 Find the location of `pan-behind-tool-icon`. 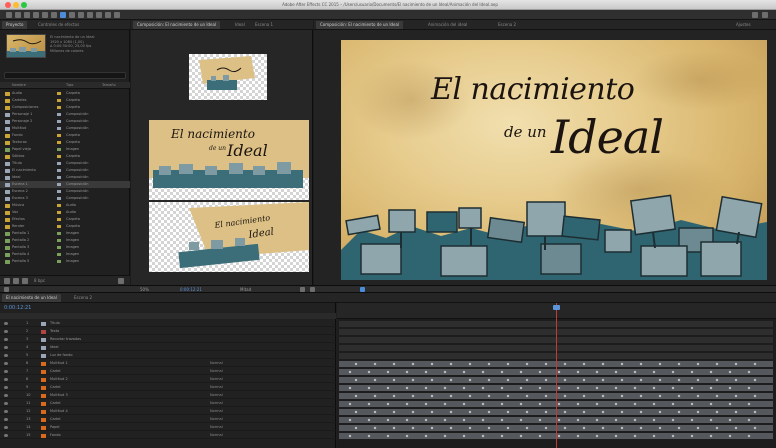

pan-behind-tool-icon is located at coordinates (54, 15).